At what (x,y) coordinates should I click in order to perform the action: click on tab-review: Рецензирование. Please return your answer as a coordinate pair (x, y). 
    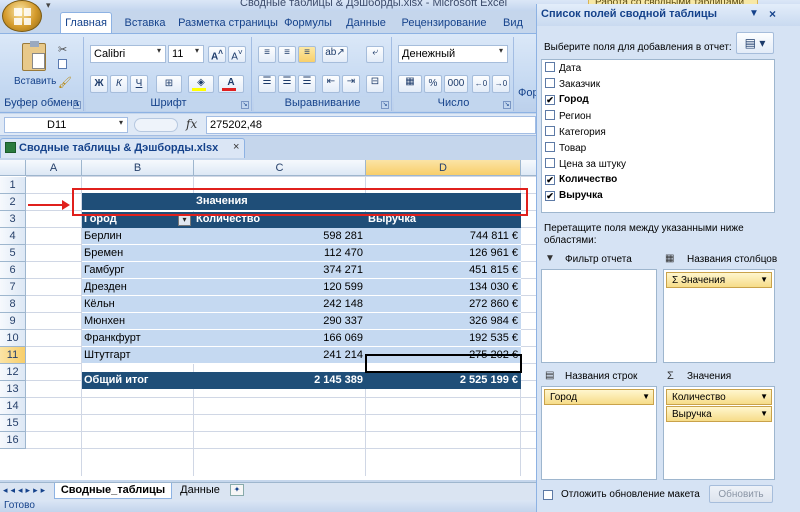
    Looking at the image, I should click on (444, 23).